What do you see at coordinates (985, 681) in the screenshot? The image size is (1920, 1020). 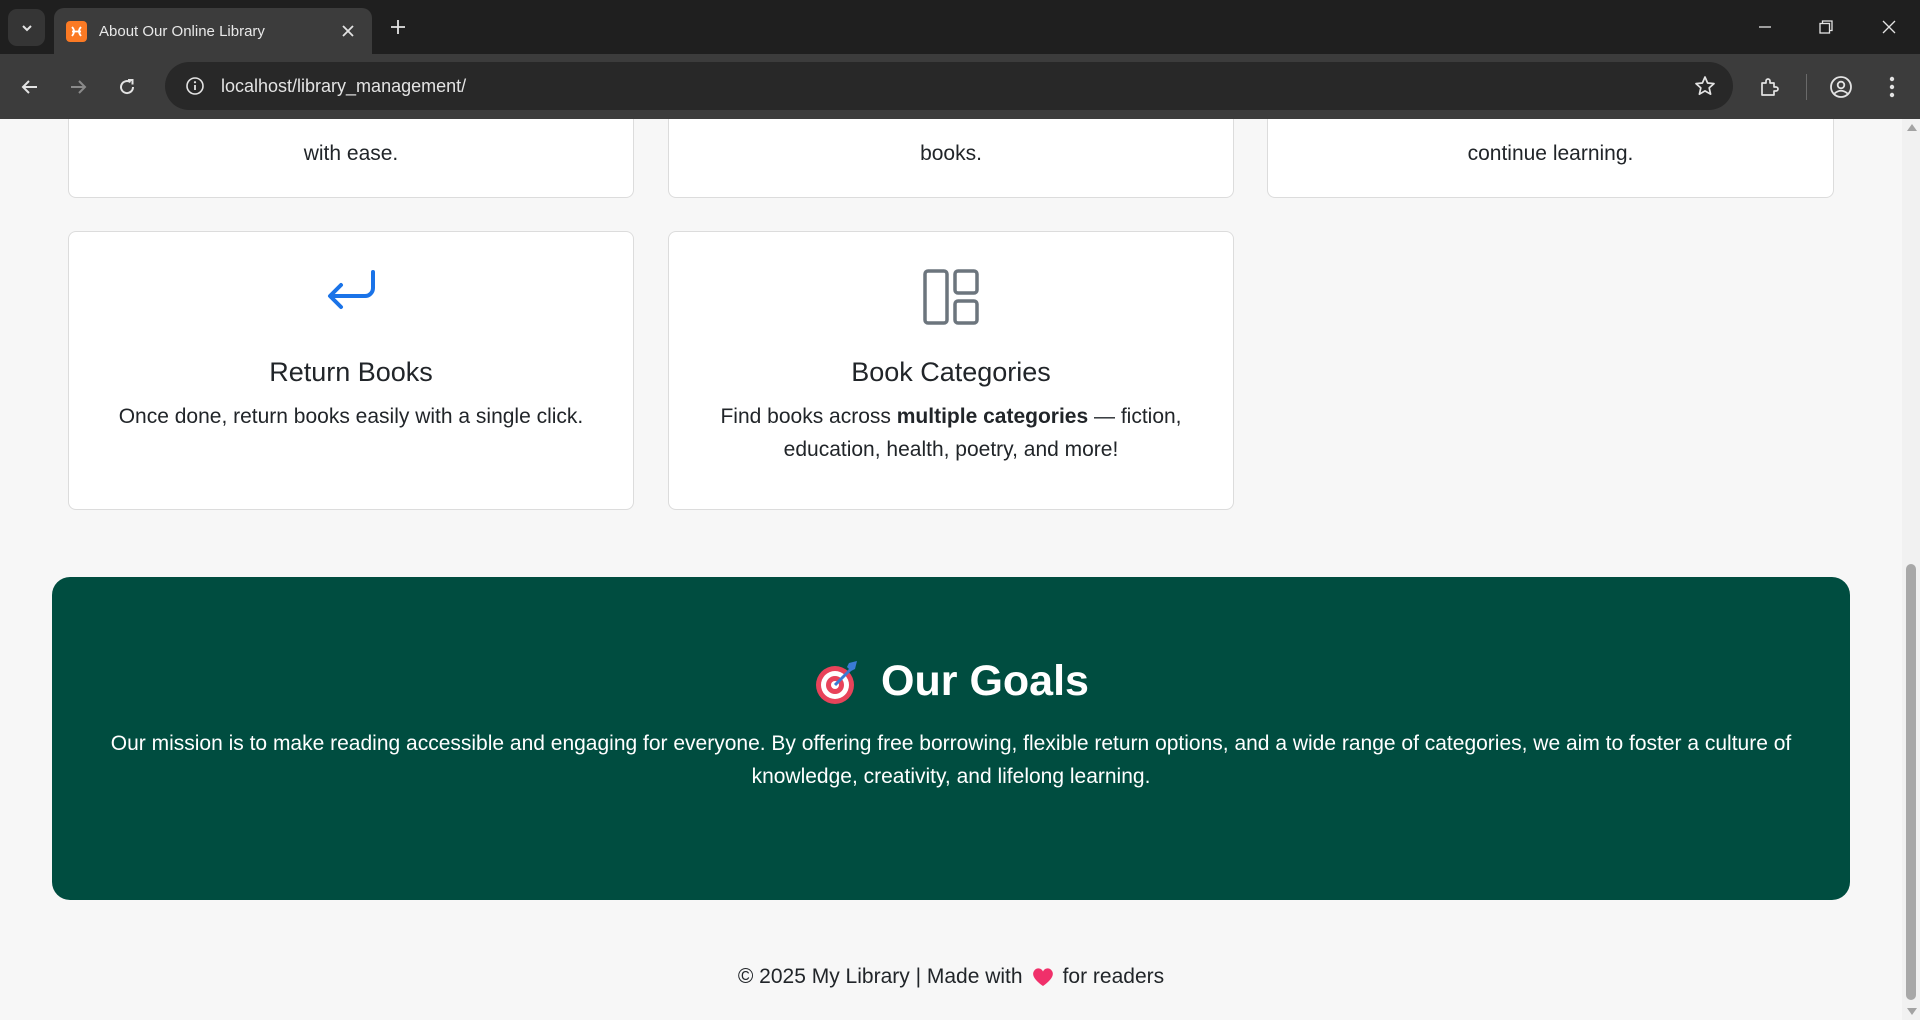 I see `goals-title-text: Our Goals` at bounding box center [985, 681].